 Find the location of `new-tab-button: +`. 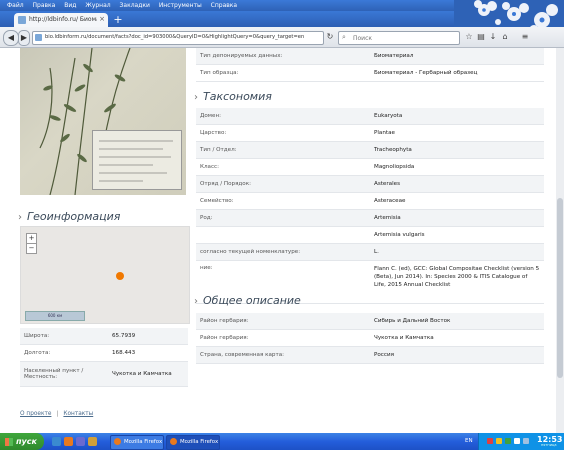

new-tab-button: + is located at coordinates (118, 19).